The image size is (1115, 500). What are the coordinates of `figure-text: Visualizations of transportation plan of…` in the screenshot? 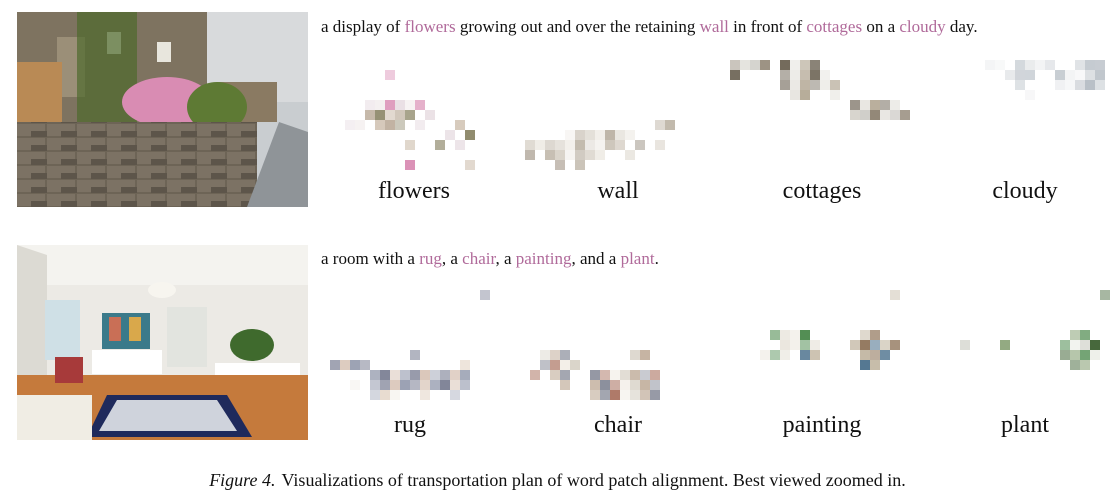 It's located at (593, 480).